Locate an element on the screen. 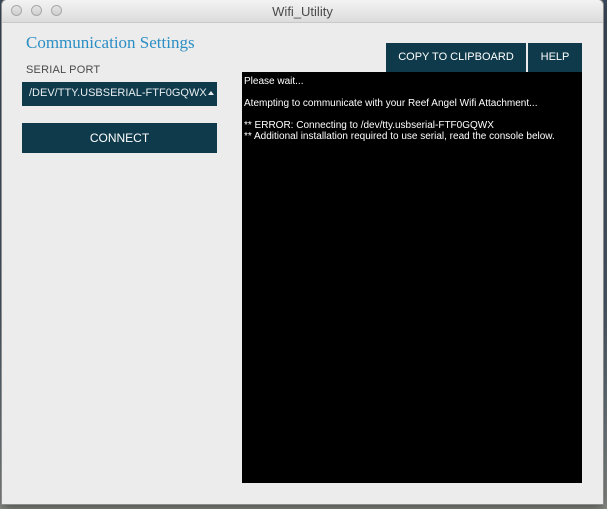  connect-button: CONNECT is located at coordinates (119, 138).